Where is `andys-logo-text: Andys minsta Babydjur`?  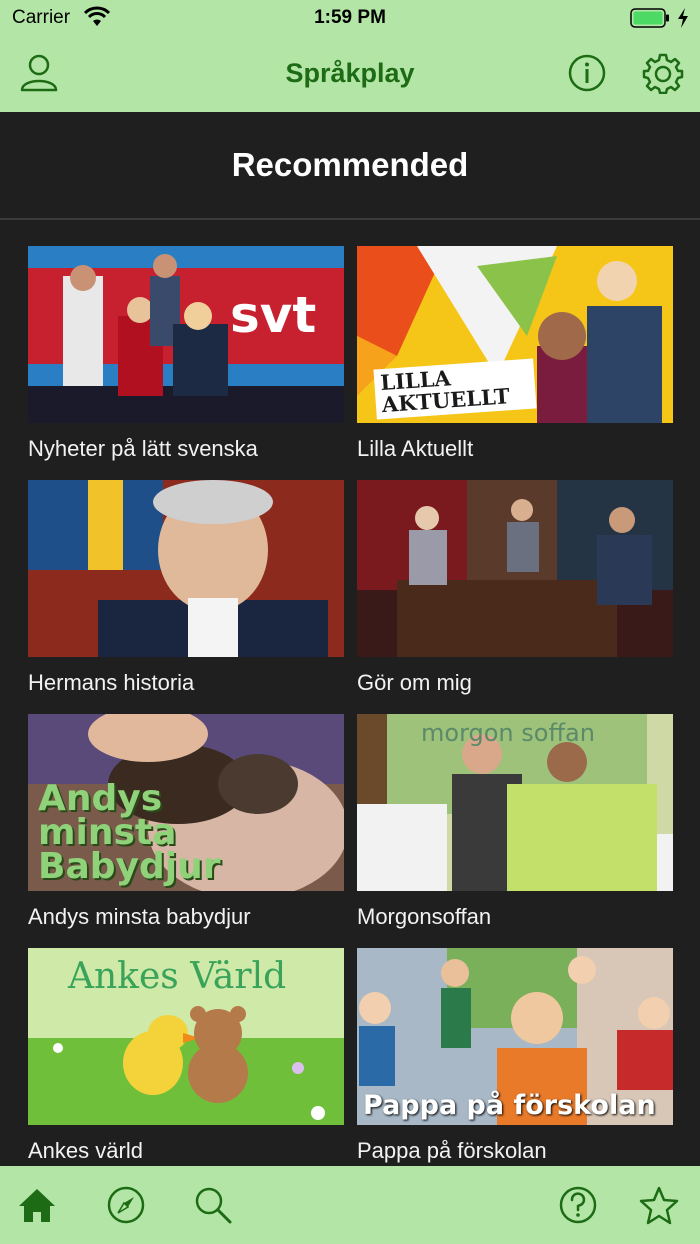 andys-logo-text: Andys minsta Babydjur is located at coordinates (129, 832).